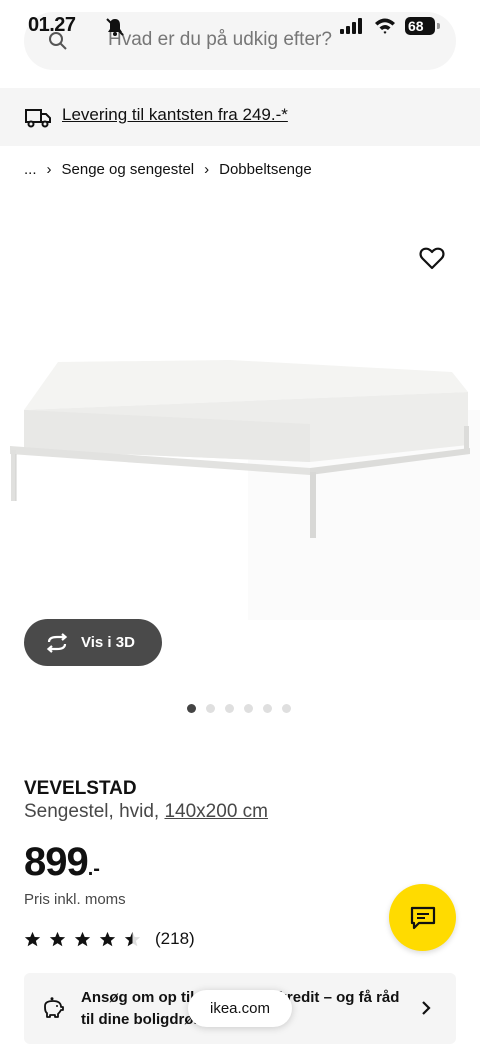  What do you see at coordinates (132, 938) in the screenshot?
I see `half-star-icon` at bounding box center [132, 938].